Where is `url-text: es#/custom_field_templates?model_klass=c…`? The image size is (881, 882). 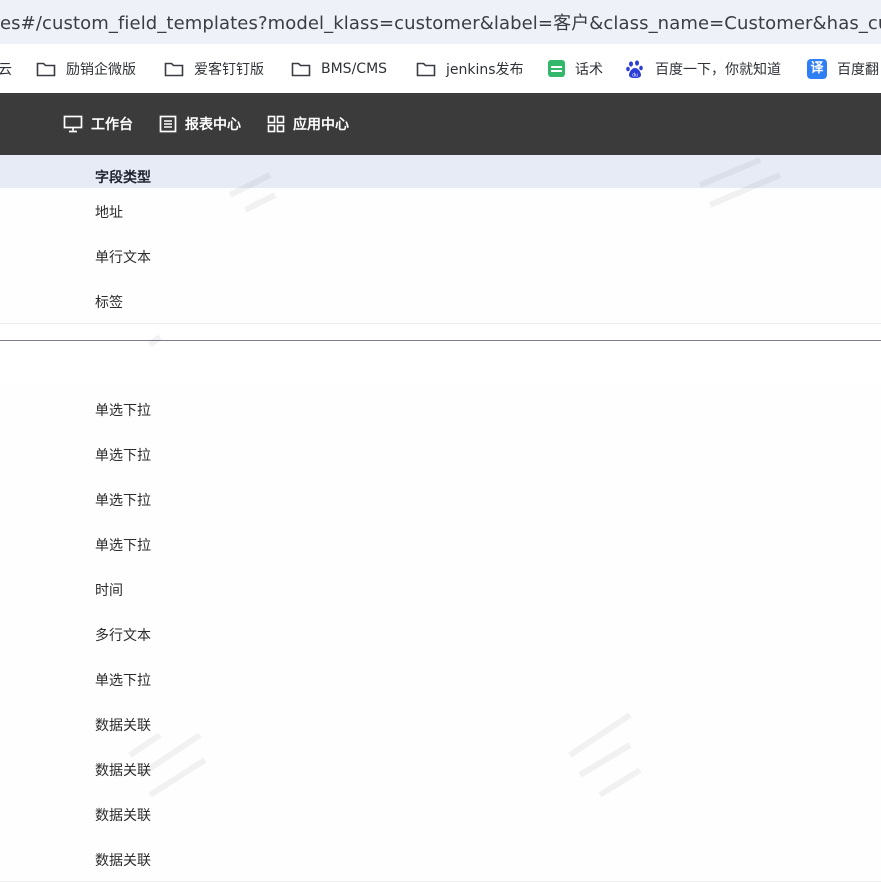
url-text: es#/custom_field_templates?model_klass=c… is located at coordinates (440, 22).